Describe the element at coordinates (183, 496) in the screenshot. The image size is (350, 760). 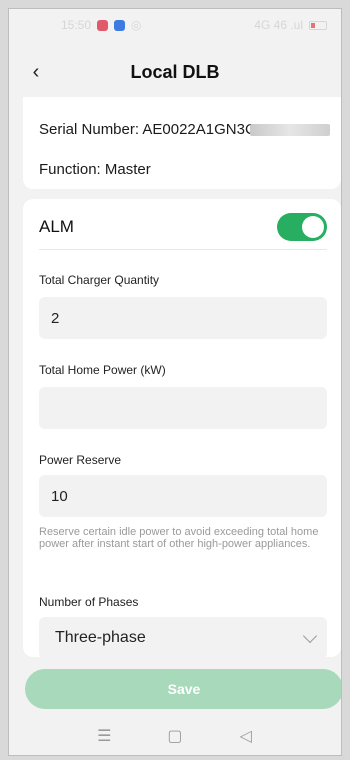
I see `power-reserve-input: 10` at that location.